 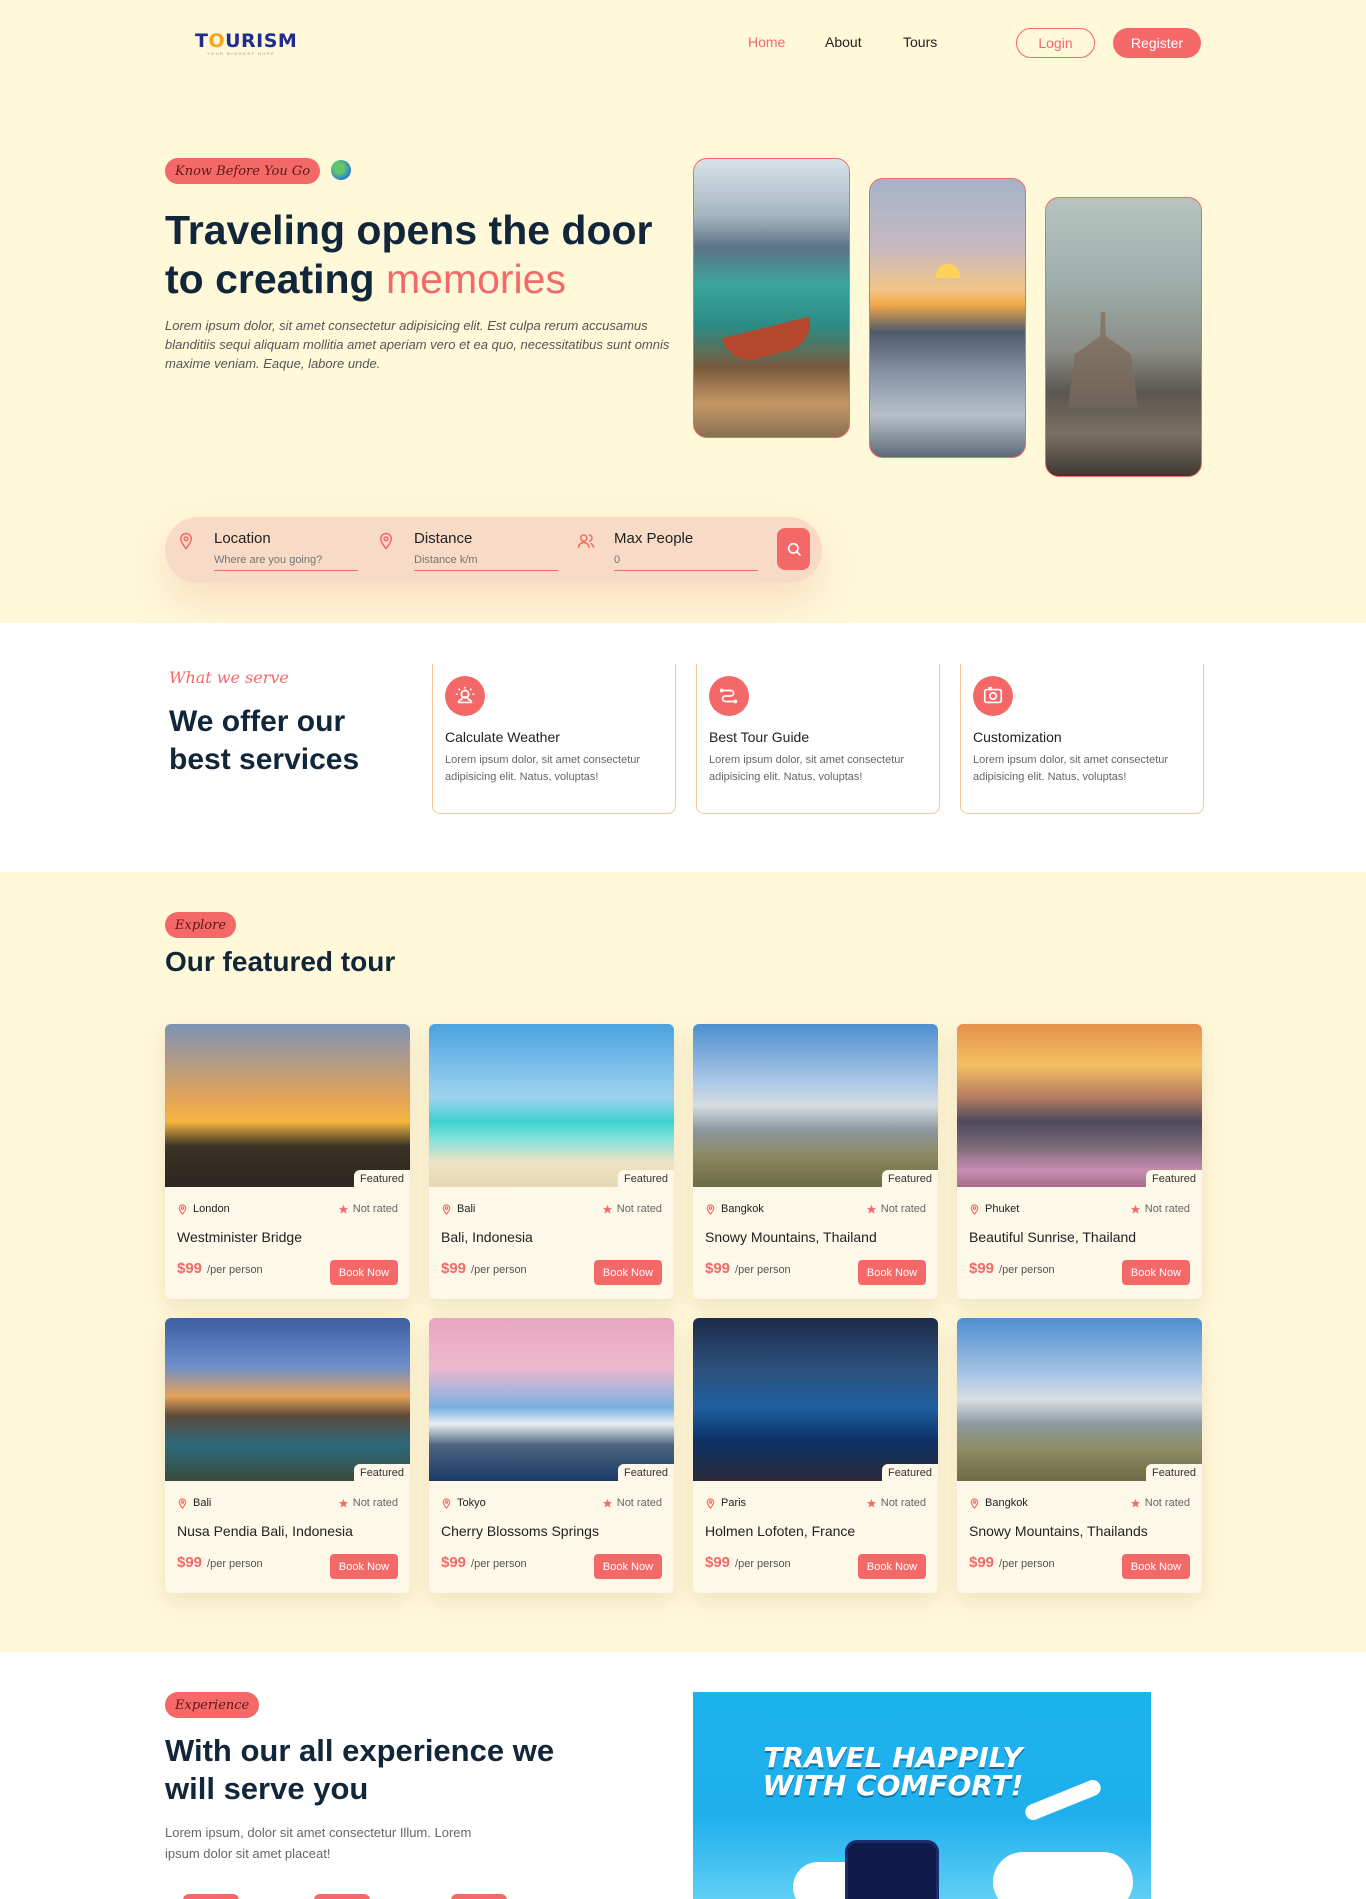 I want to click on tour-title: Holmen Lofoten, France, so click(x=780, y=1531).